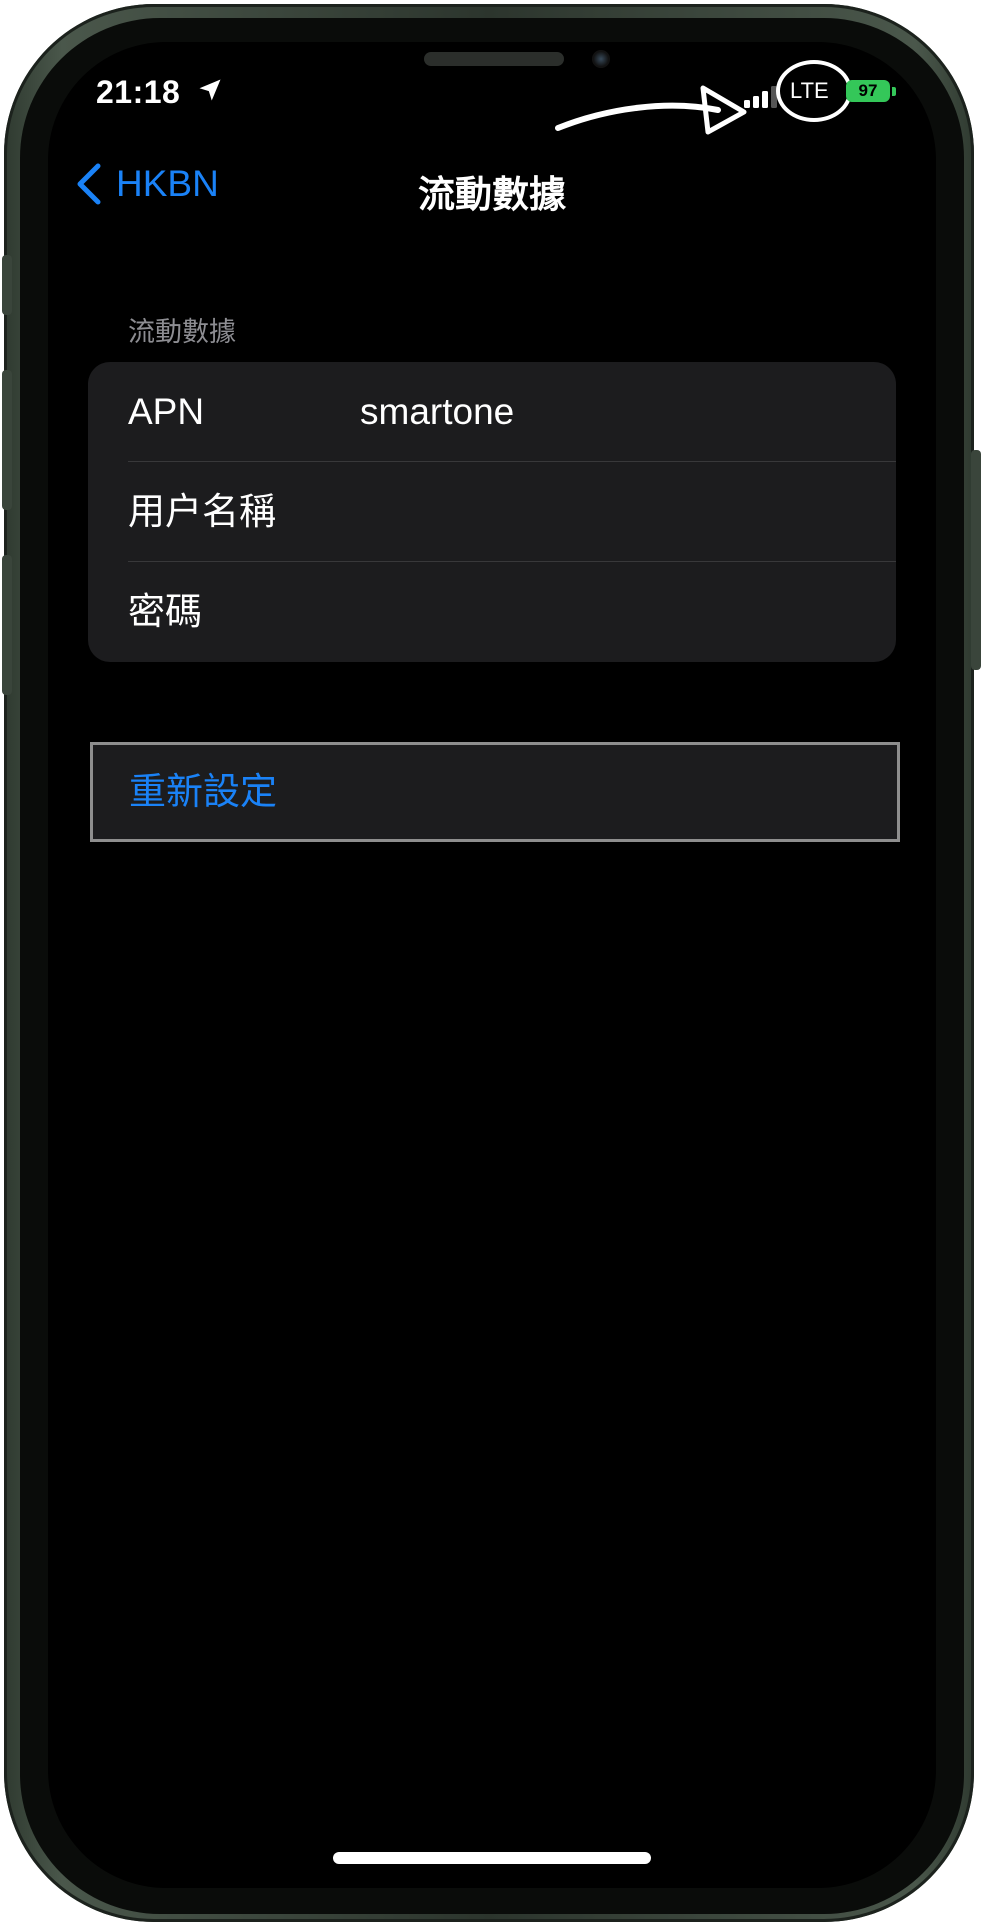 This screenshot has height=1931, width=983. I want to click on silent-switch, so click(7, 285).